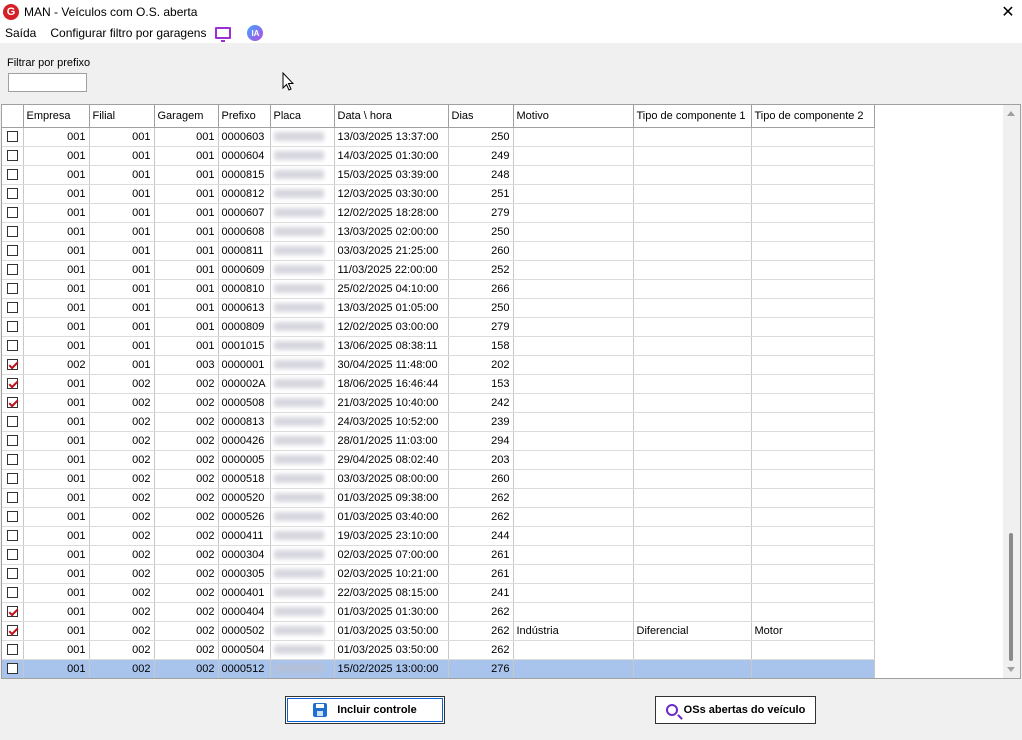 This screenshot has width=1022, height=740. What do you see at coordinates (244, 555) in the screenshot?
I see `cell-prefixo: 0000304` at bounding box center [244, 555].